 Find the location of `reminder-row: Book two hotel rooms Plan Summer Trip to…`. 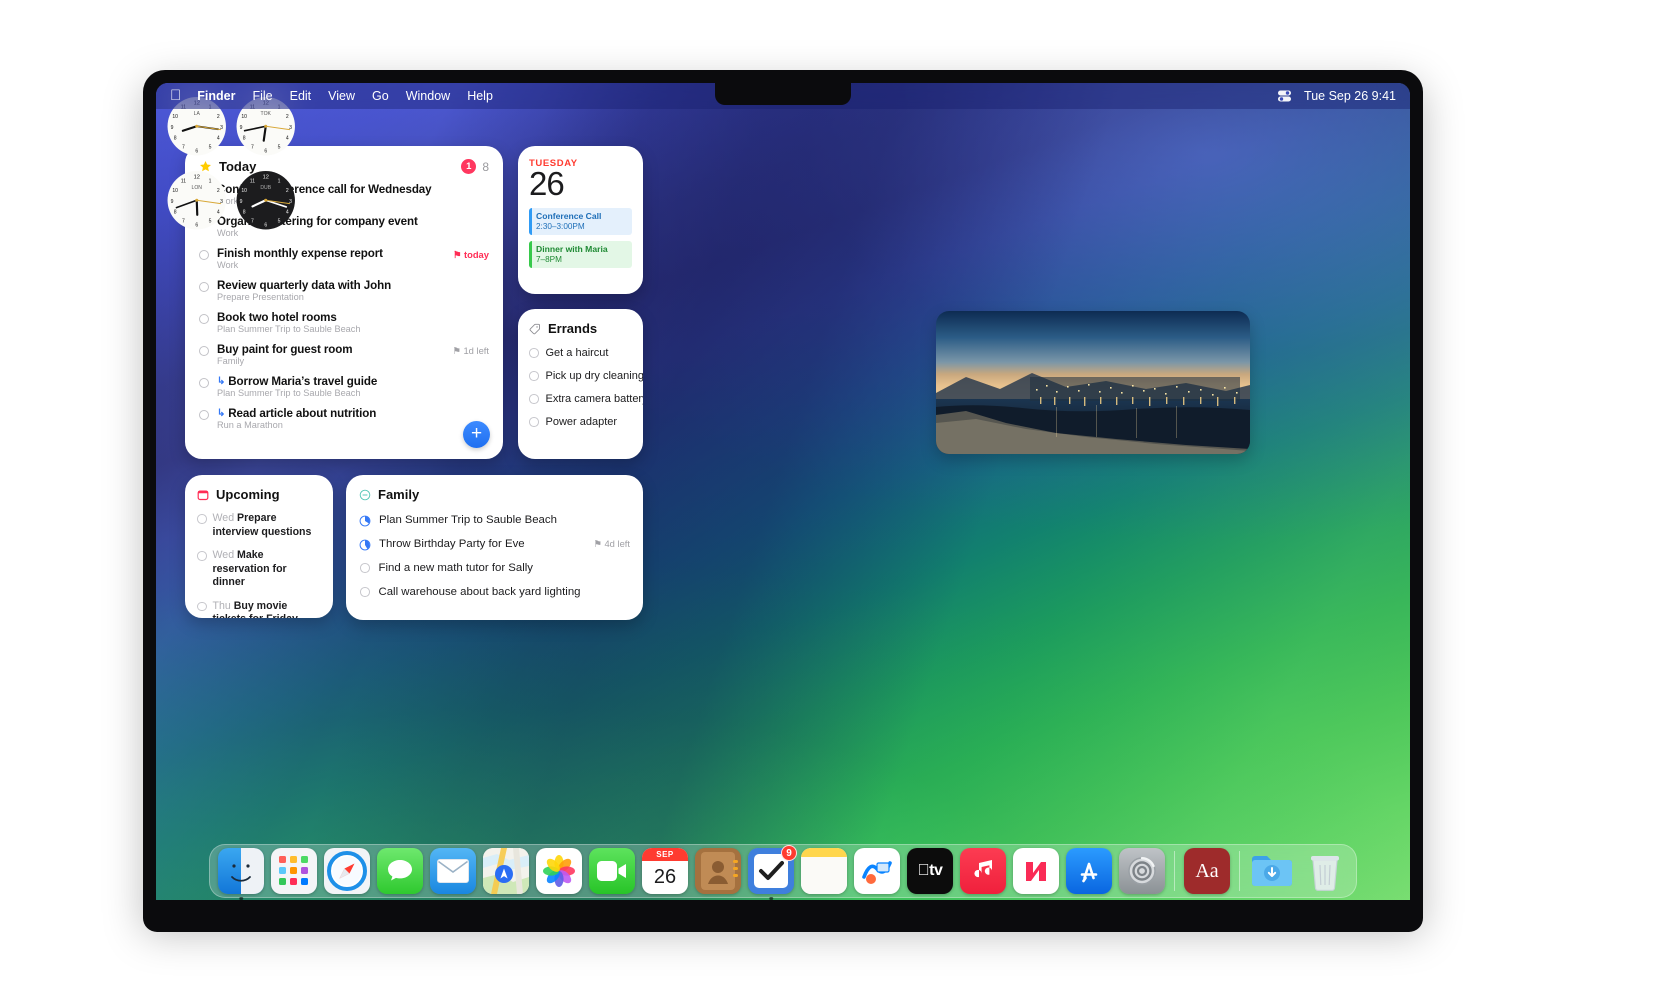

reminder-row: Book two hotel rooms Plan Summer Trip to… is located at coordinates (344, 322).